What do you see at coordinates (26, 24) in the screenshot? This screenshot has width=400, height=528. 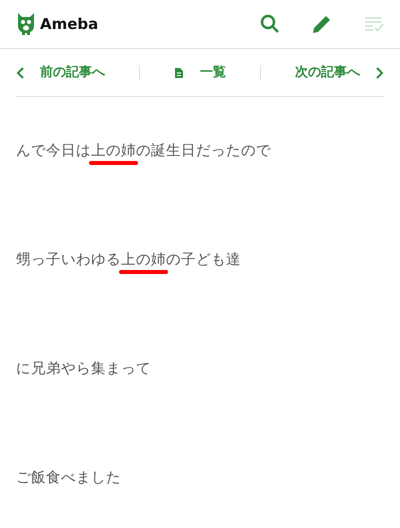 I see `logo-icon` at bounding box center [26, 24].